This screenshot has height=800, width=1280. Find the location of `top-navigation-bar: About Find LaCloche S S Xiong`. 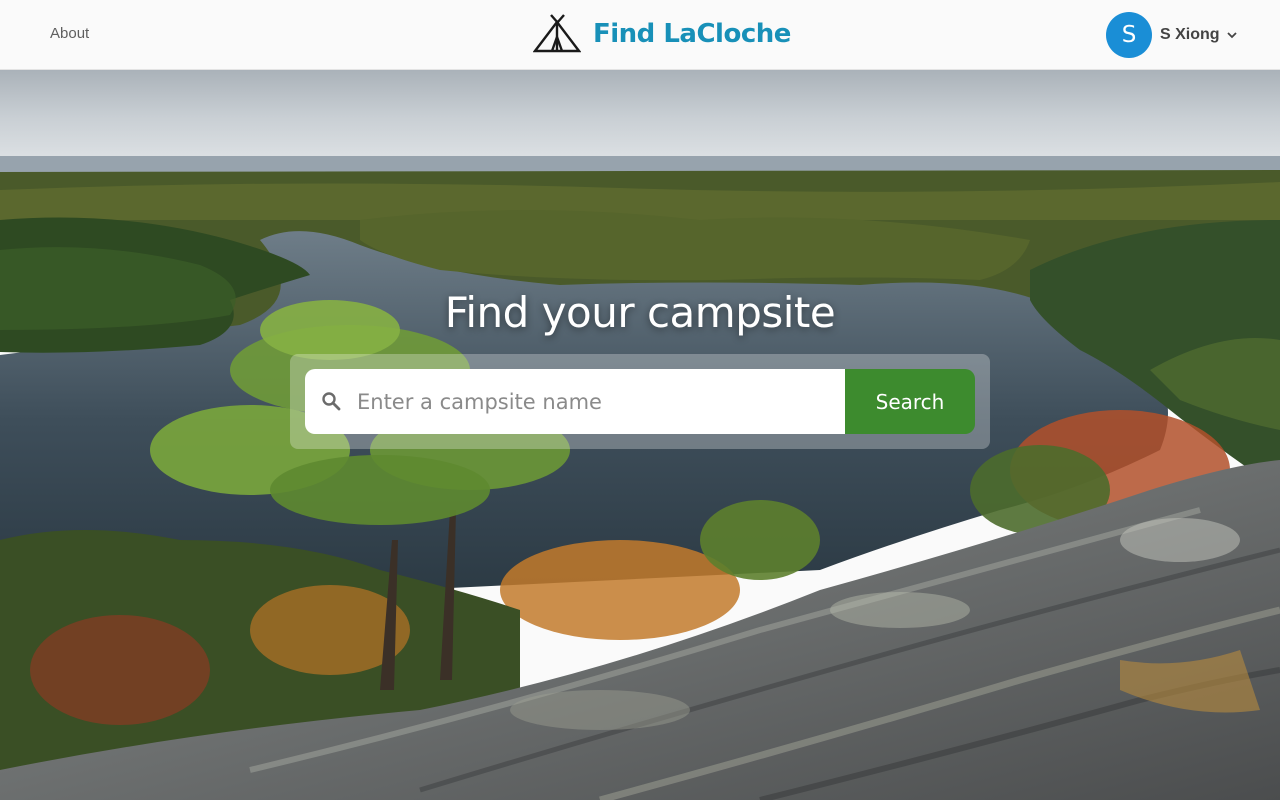

top-navigation-bar: About Find LaCloche S S Xiong is located at coordinates (640, 35).